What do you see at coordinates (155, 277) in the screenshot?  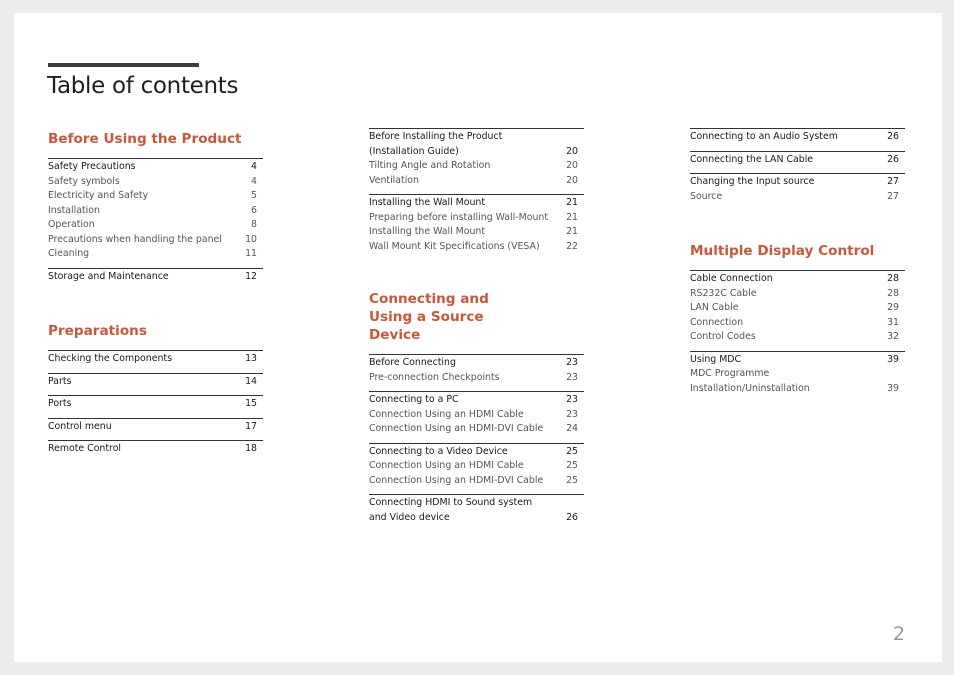 I see `toc-entry-main: Storage and Maintenance 12` at bounding box center [155, 277].